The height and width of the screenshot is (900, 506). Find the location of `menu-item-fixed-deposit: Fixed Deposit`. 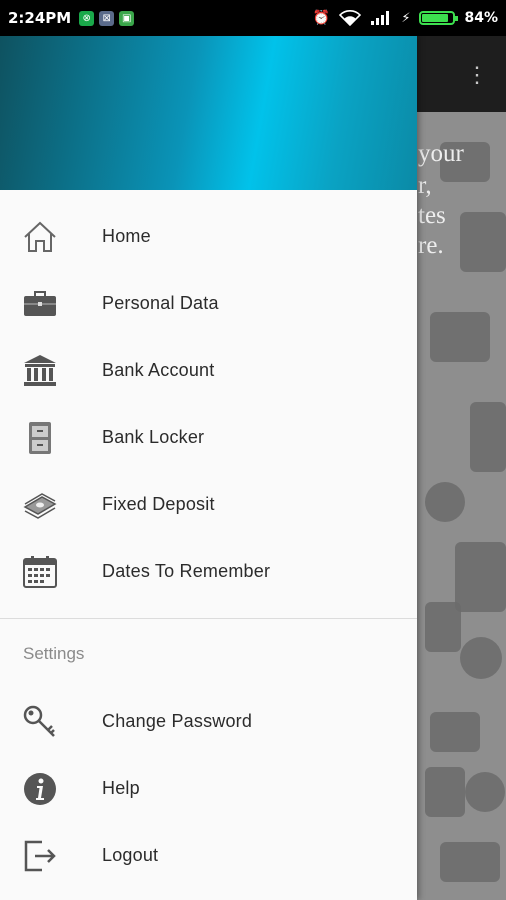

menu-item-fixed-deposit: Fixed Deposit is located at coordinates (208, 504).